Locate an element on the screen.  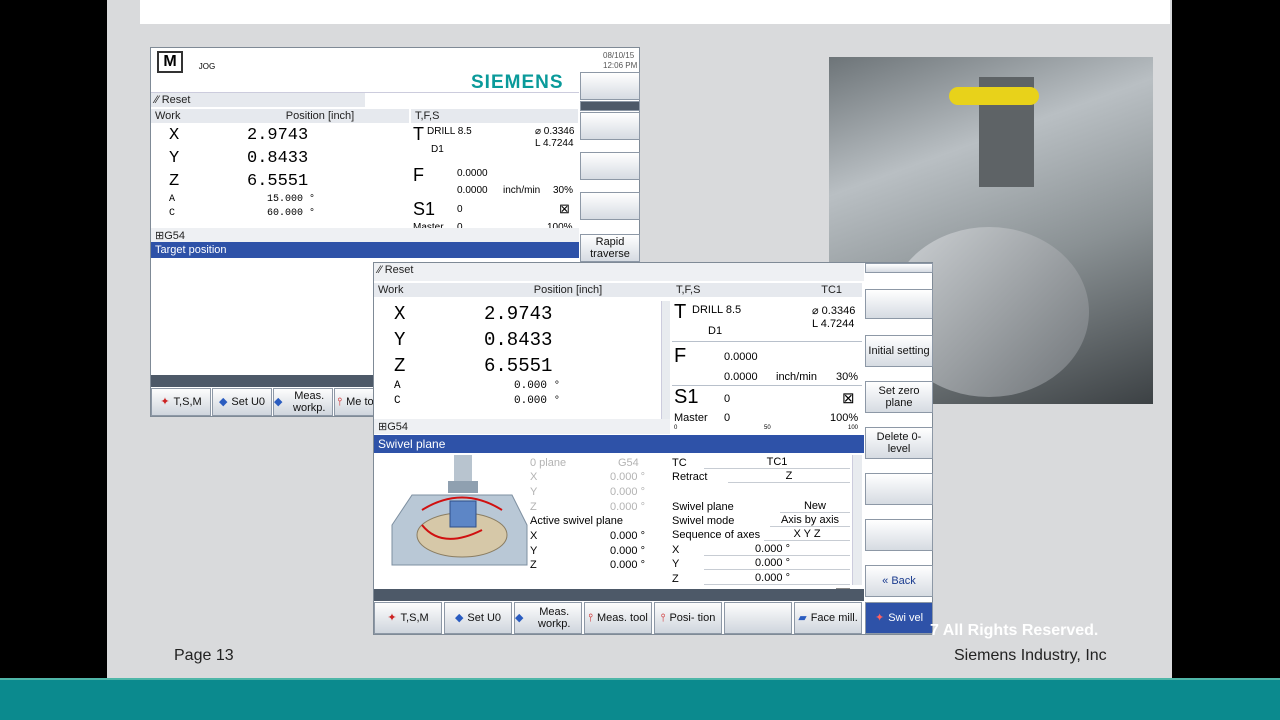
back-tsm-button: ✦ T,S,M is located at coordinates (181, 402).